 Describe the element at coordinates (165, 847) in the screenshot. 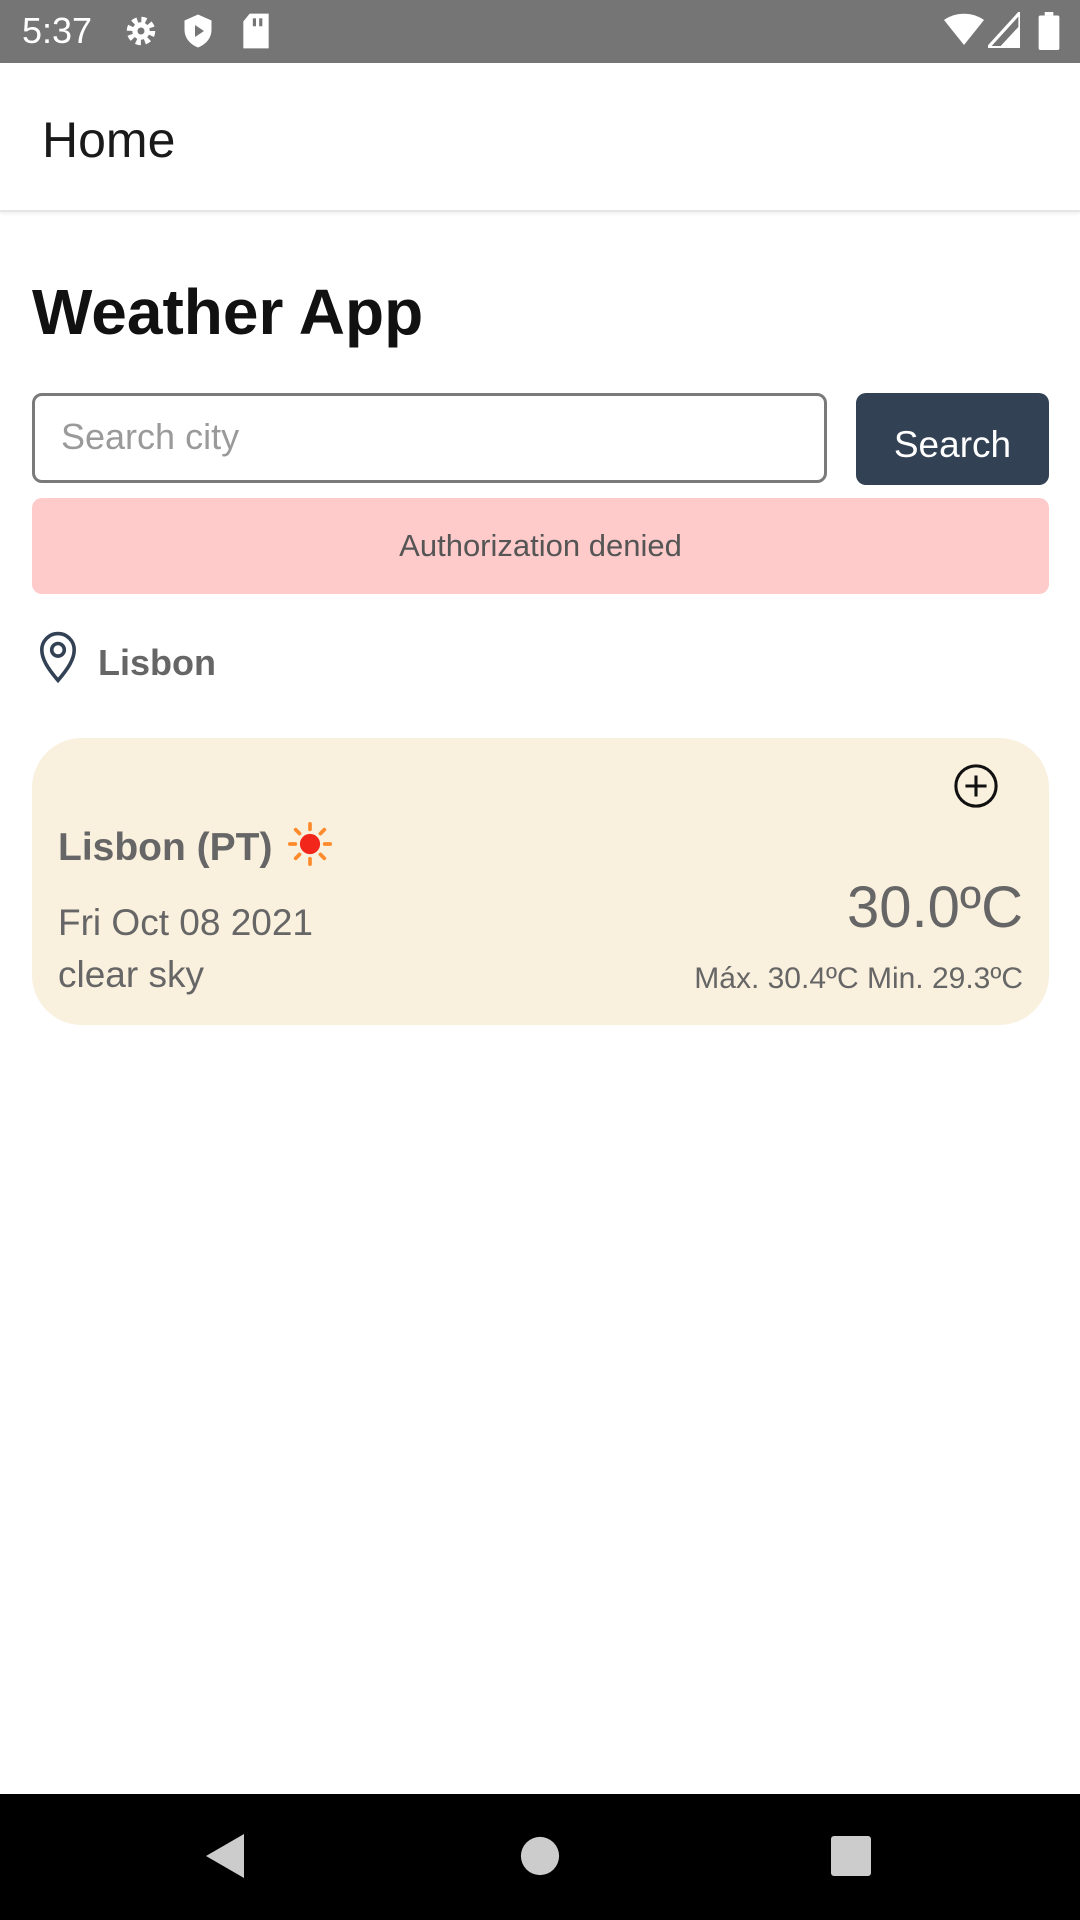

I see `city-name: Lisbon (PT)` at that location.